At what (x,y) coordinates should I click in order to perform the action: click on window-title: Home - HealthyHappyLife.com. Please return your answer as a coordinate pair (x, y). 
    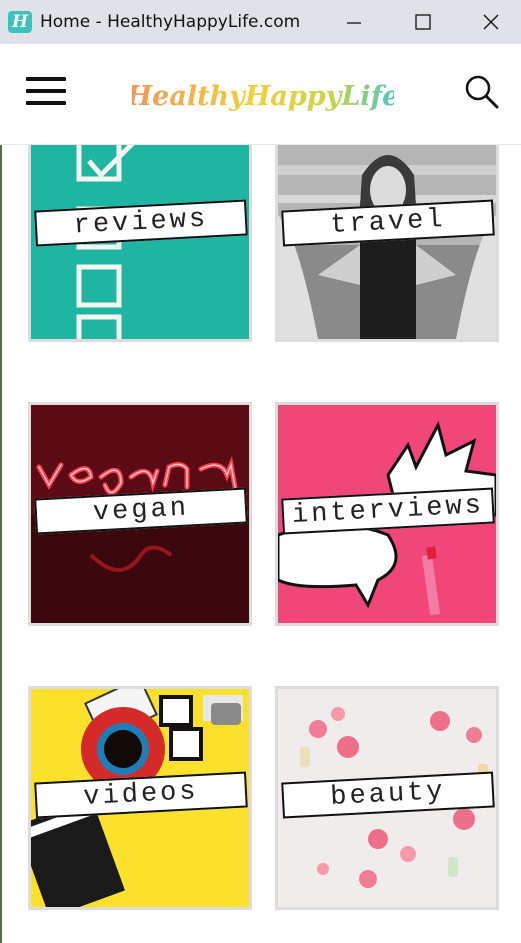
    Looking at the image, I should click on (170, 22).